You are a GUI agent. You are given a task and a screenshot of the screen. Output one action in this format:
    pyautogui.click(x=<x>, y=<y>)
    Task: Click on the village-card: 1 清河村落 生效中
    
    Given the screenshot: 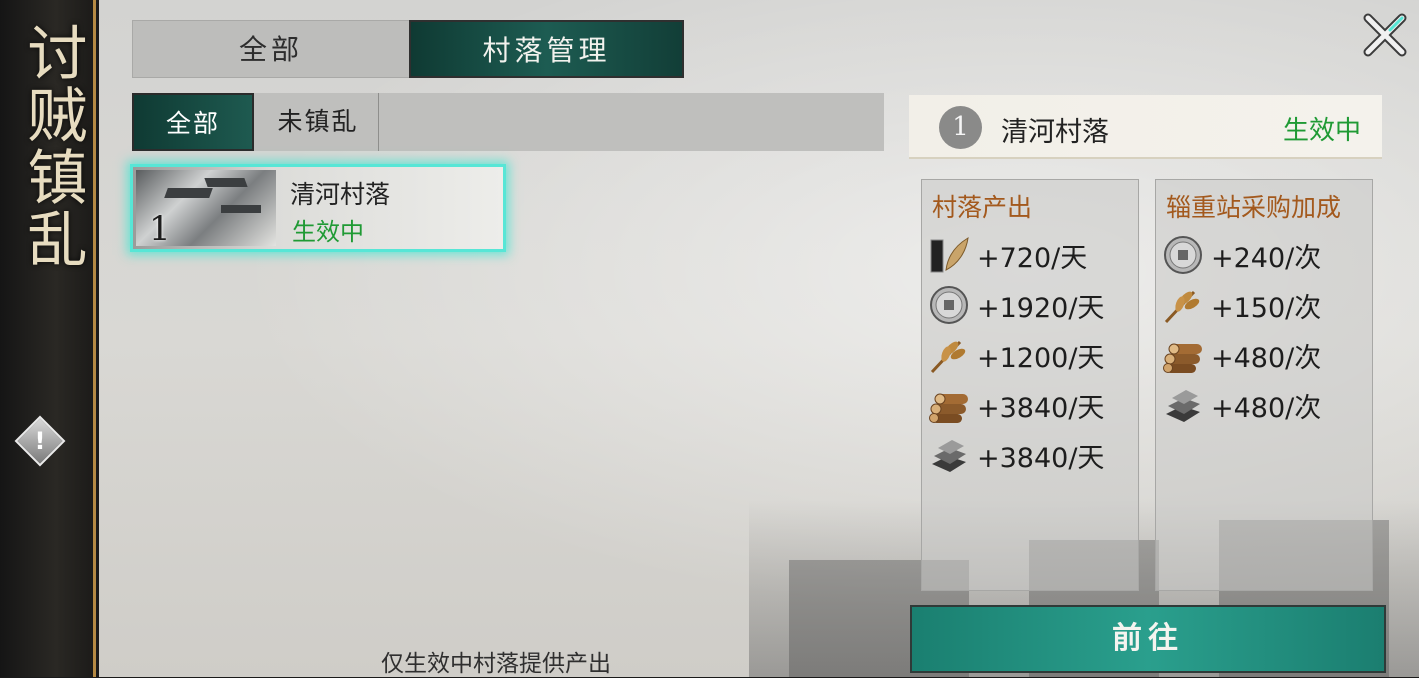 What is the action you would take?
    pyautogui.click(x=318, y=208)
    